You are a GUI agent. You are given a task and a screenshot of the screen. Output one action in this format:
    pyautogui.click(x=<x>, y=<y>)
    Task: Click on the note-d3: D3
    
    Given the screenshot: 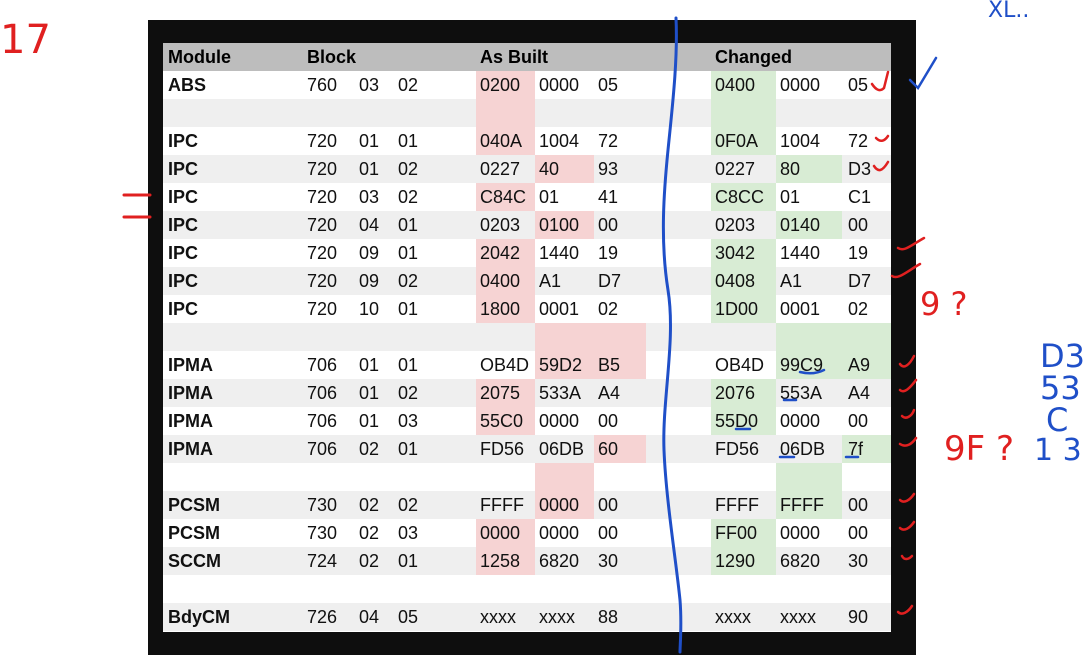 What is the action you would take?
    pyautogui.click(x=1062, y=356)
    